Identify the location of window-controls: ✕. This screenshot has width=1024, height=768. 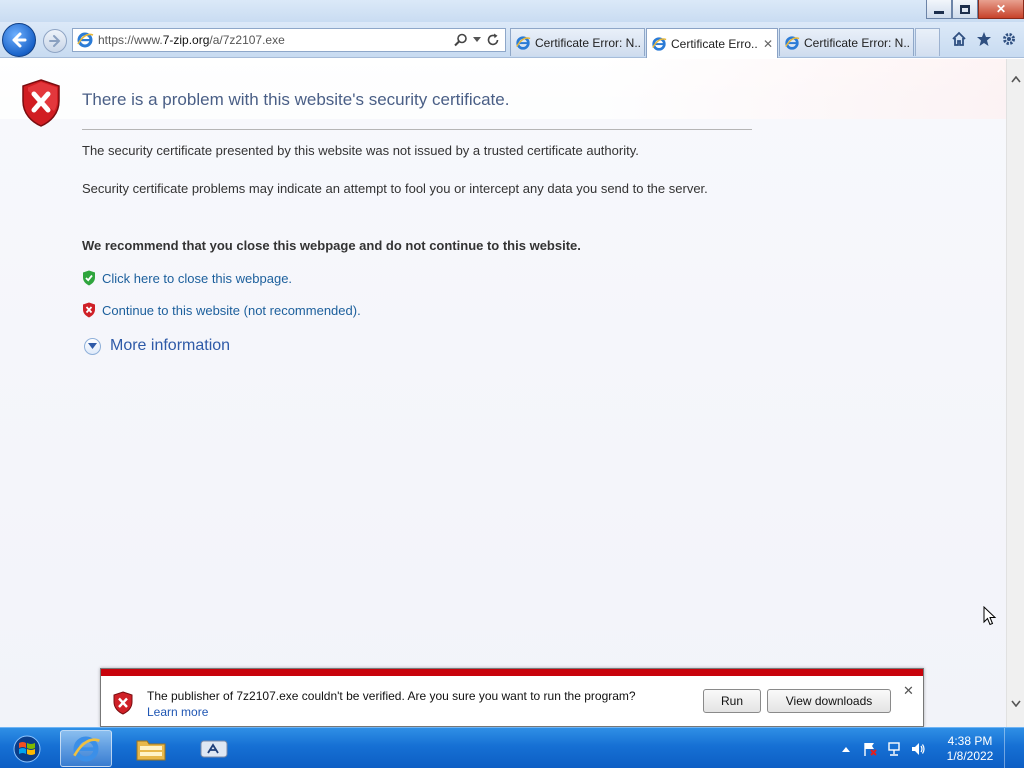
(975, 10).